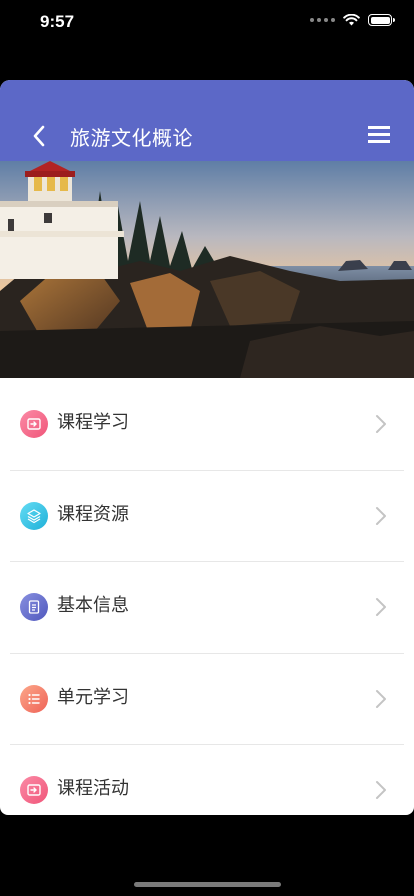 Image resolution: width=414 pixels, height=896 pixels. Describe the element at coordinates (381, 20) in the screenshot. I see `battery-icon` at that location.